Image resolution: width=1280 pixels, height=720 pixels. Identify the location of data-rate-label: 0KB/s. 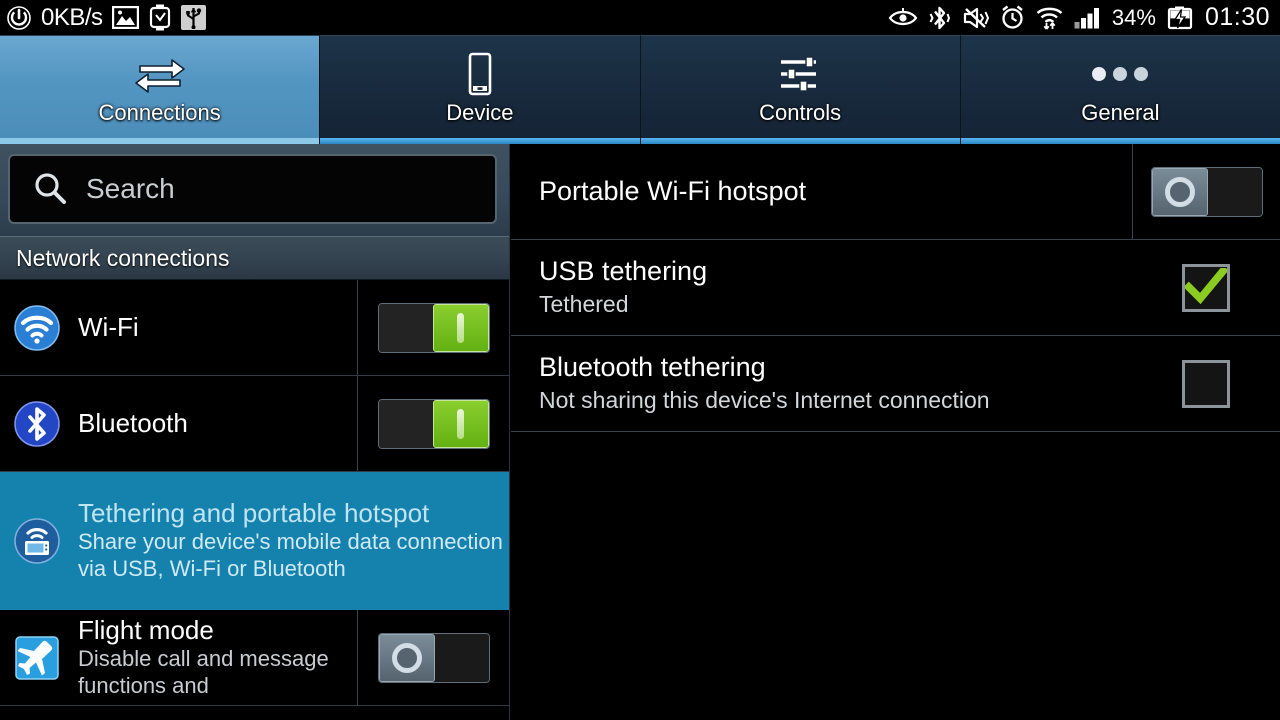
(72, 17).